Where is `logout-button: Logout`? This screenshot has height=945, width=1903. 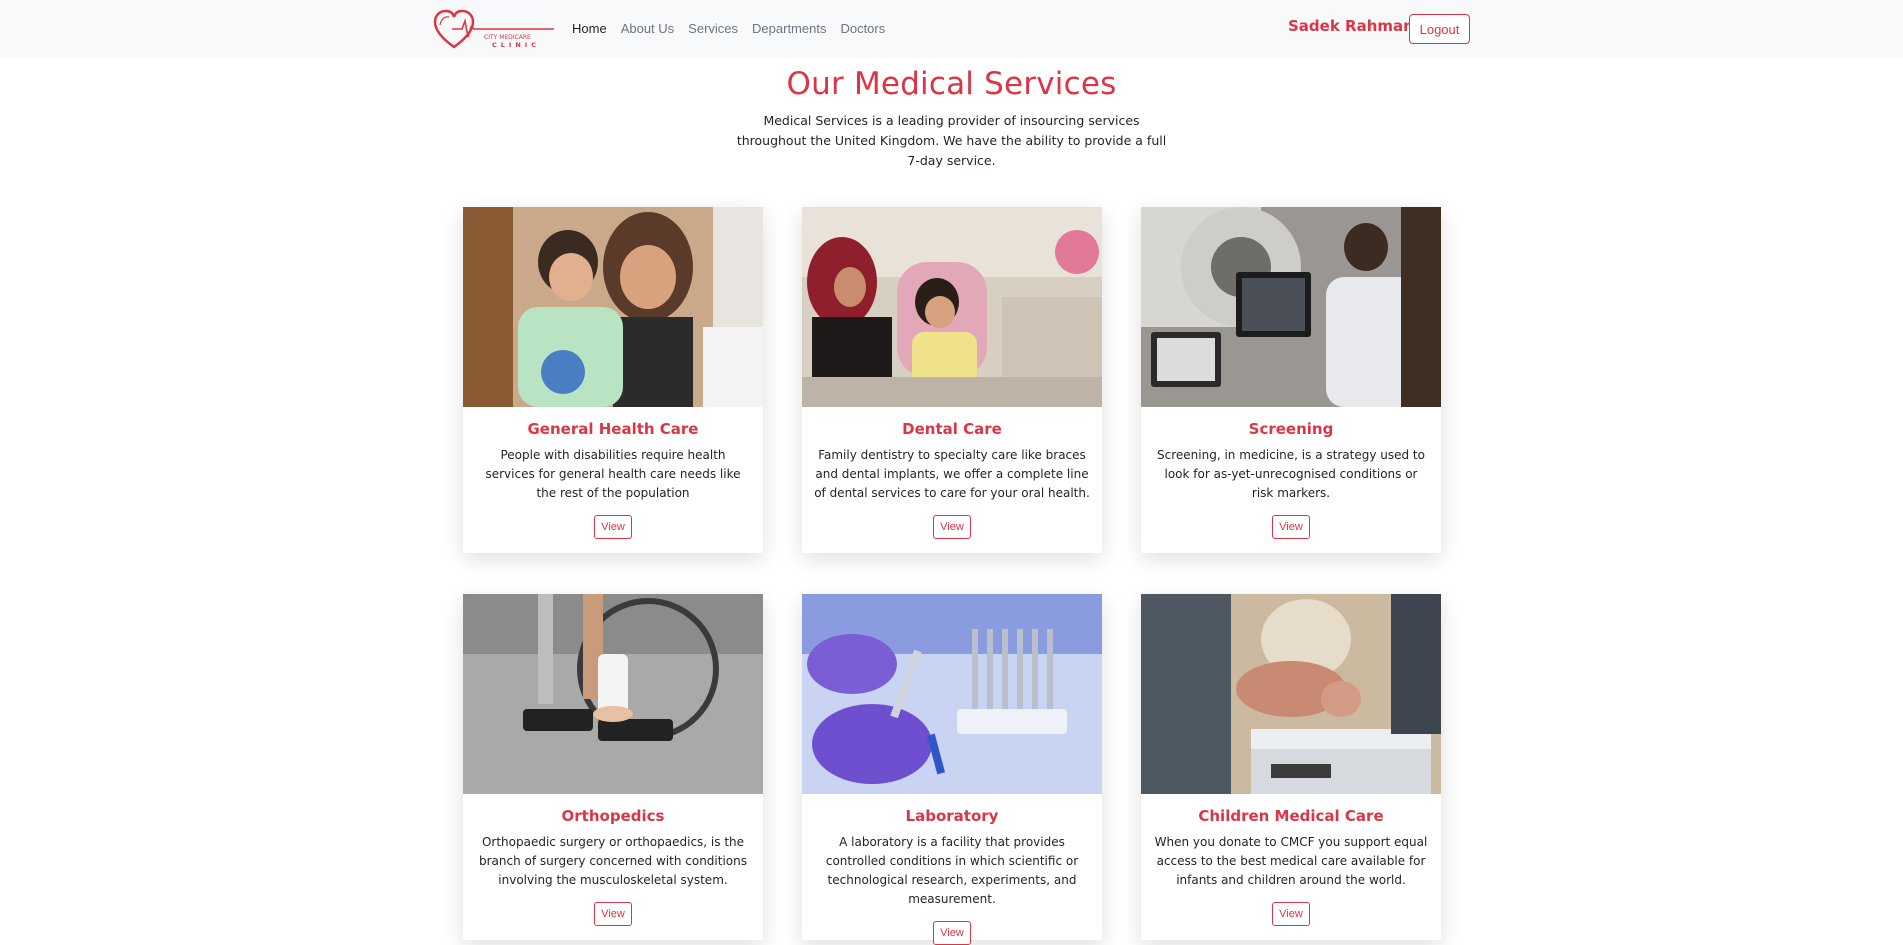
logout-button: Logout is located at coordinates (1439, 29).